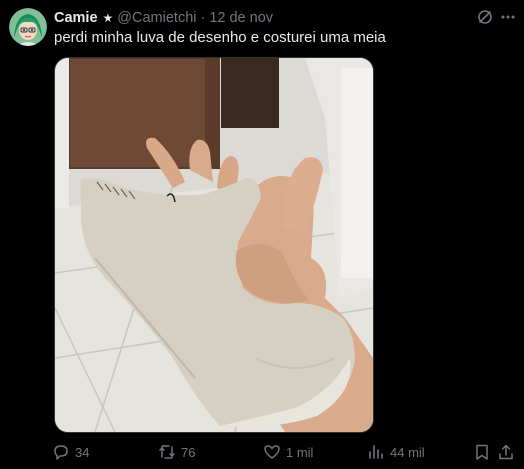  I want to click on grok-icon, so click(485, 17).